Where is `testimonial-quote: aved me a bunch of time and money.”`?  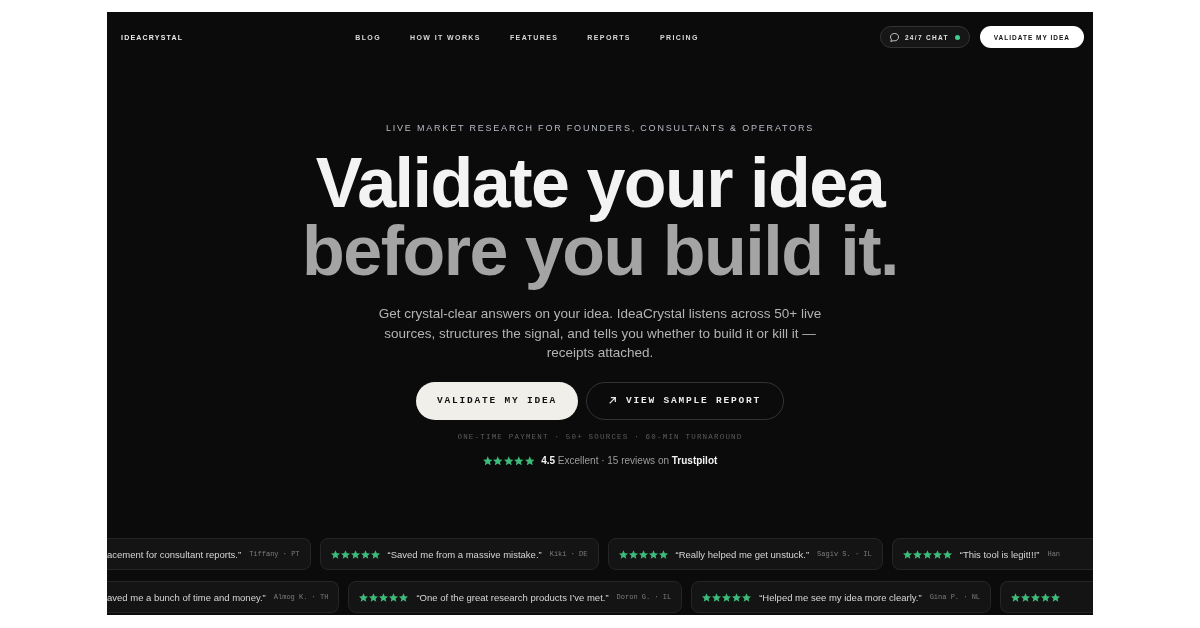 testimonial-quote: aved me a bunch of time and money.” is located at coordinates (186, 597).